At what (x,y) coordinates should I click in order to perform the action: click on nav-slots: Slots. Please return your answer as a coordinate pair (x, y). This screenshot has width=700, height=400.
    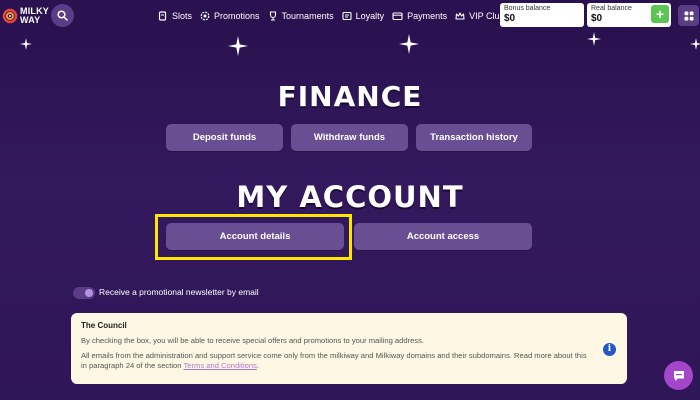
    Looking at the image, I should click on (175, 16).